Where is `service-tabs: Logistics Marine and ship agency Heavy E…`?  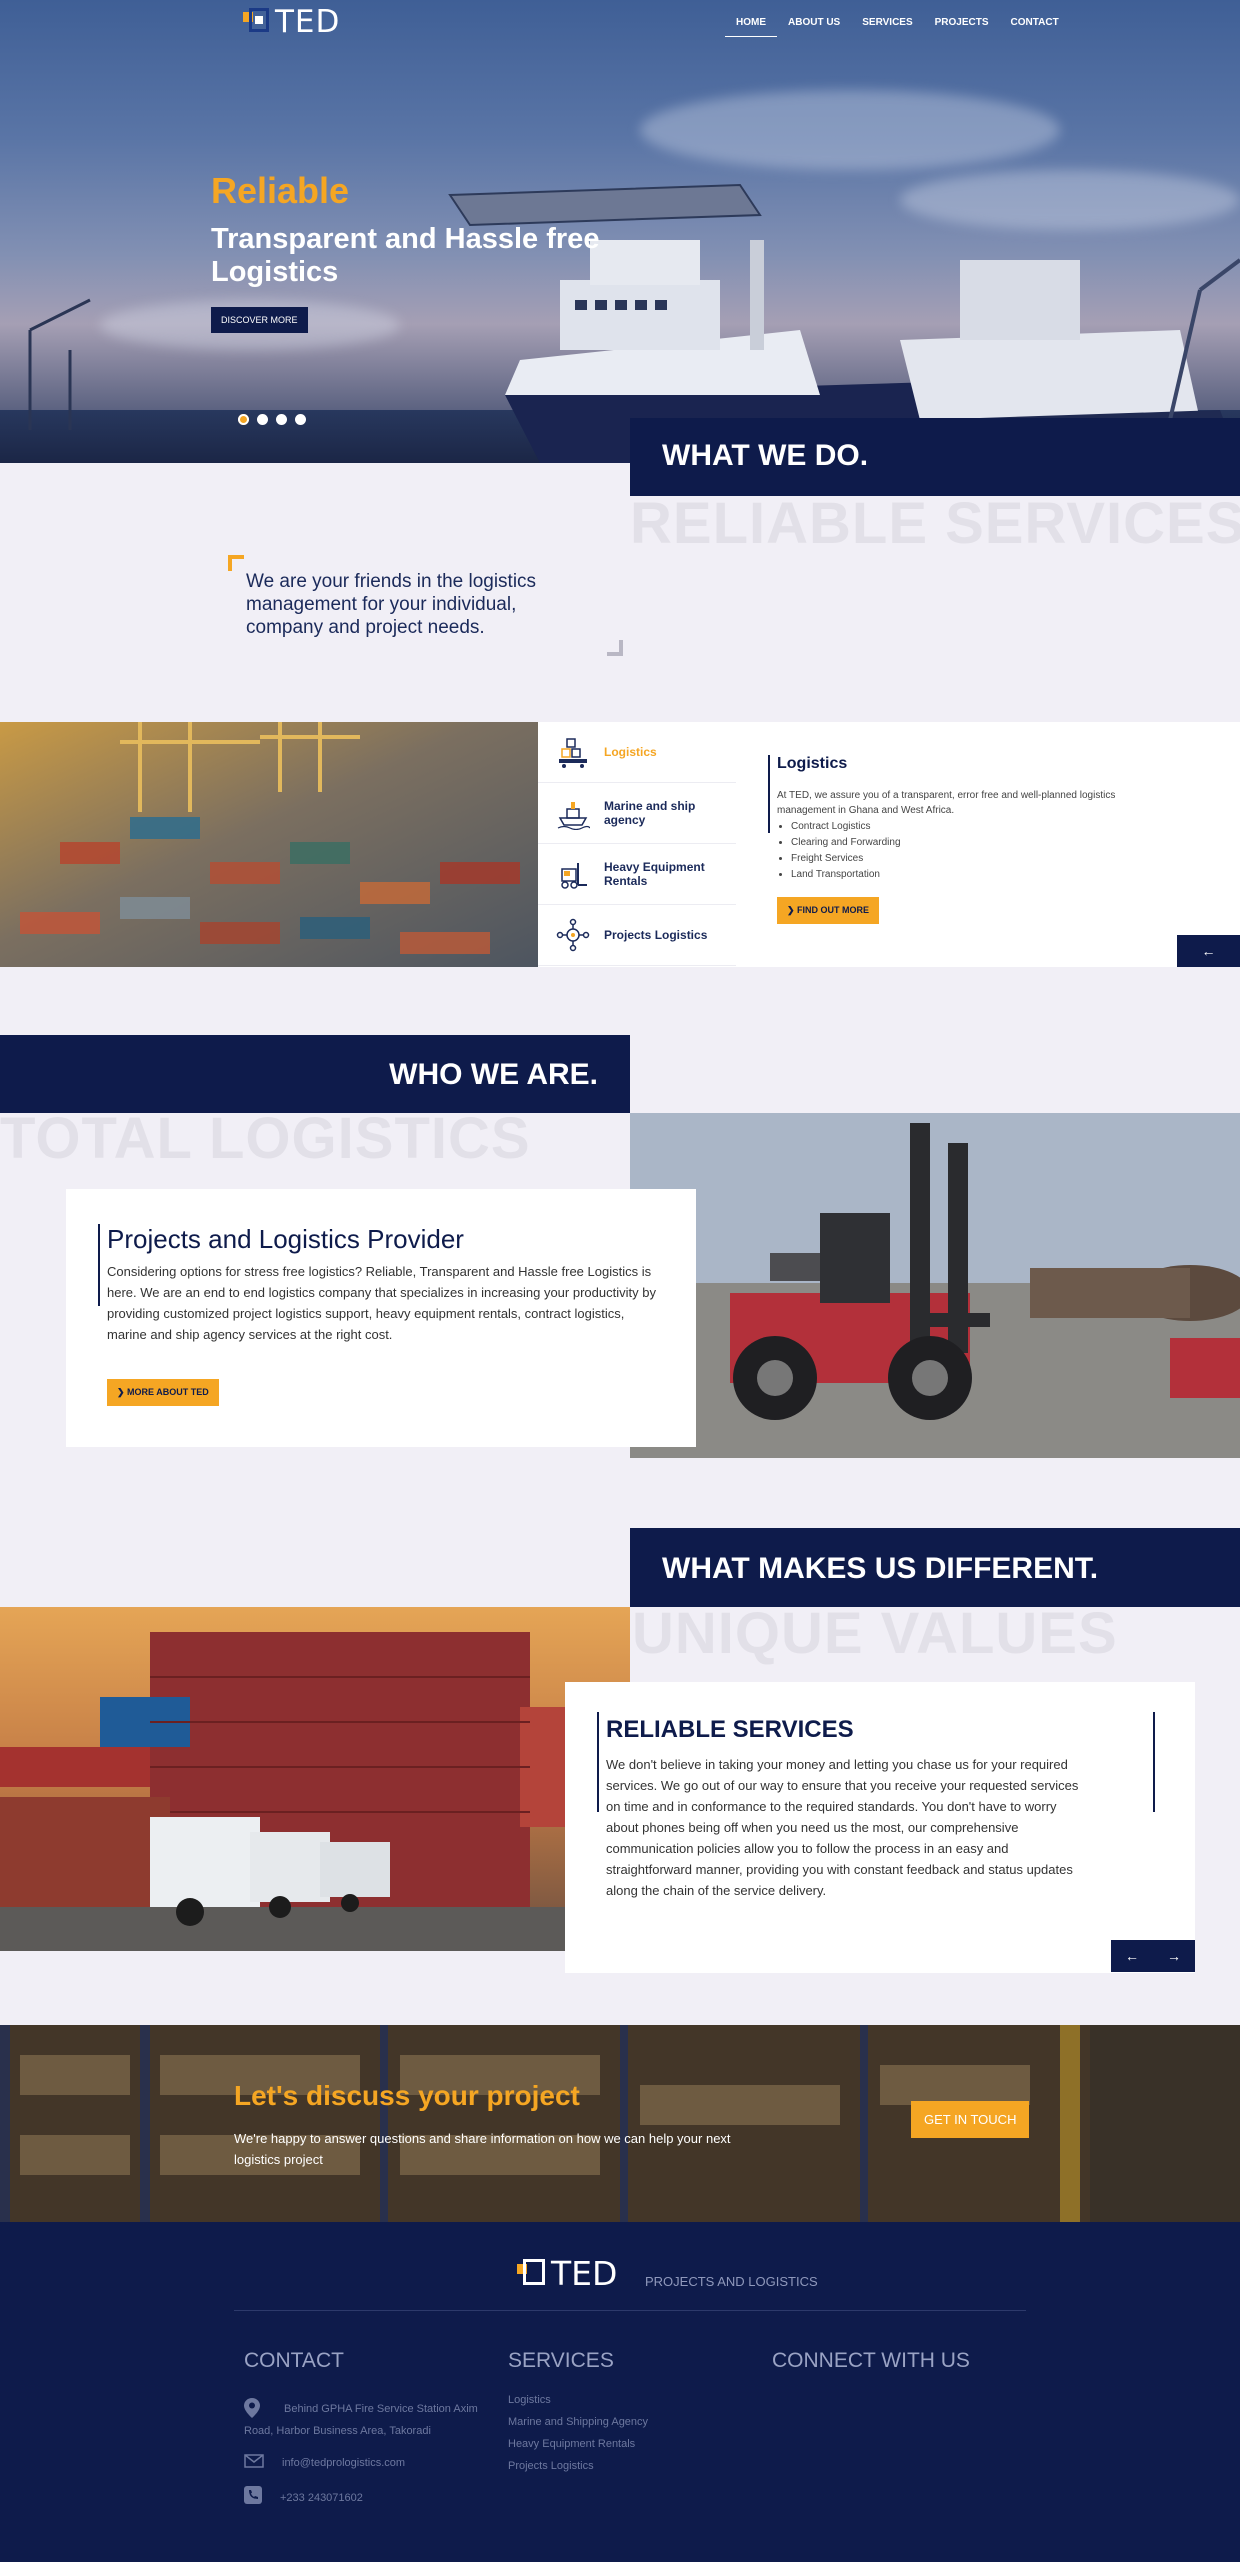
service-tabs: Logistics Marine and ship agency Heavy E… is located at coordinates (637, 844).